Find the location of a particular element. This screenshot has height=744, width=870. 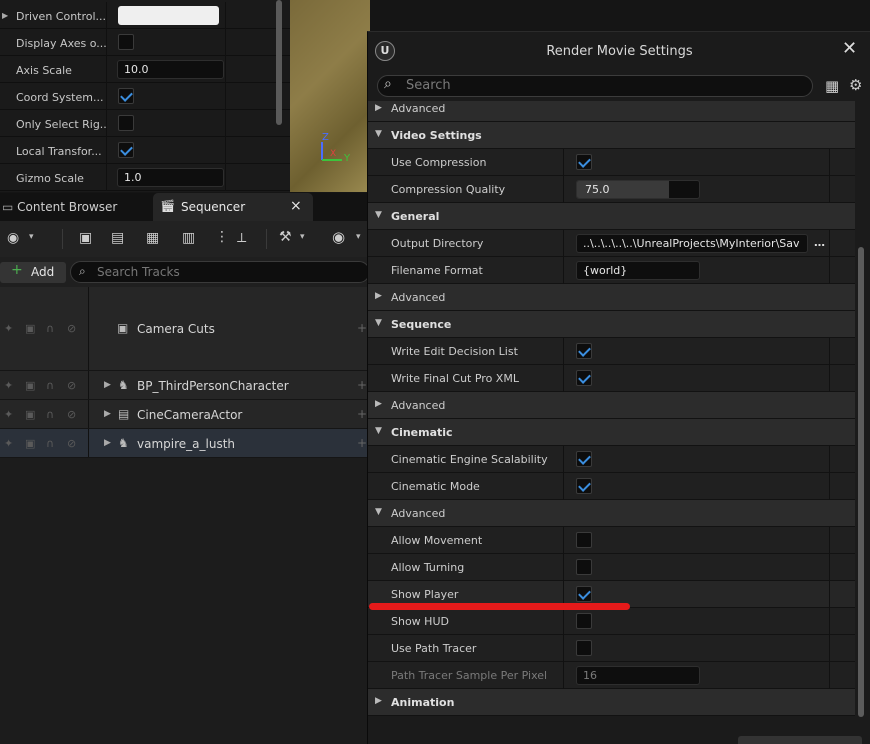

find-asset-icon: ▤ is located at coordinates (117, 238).